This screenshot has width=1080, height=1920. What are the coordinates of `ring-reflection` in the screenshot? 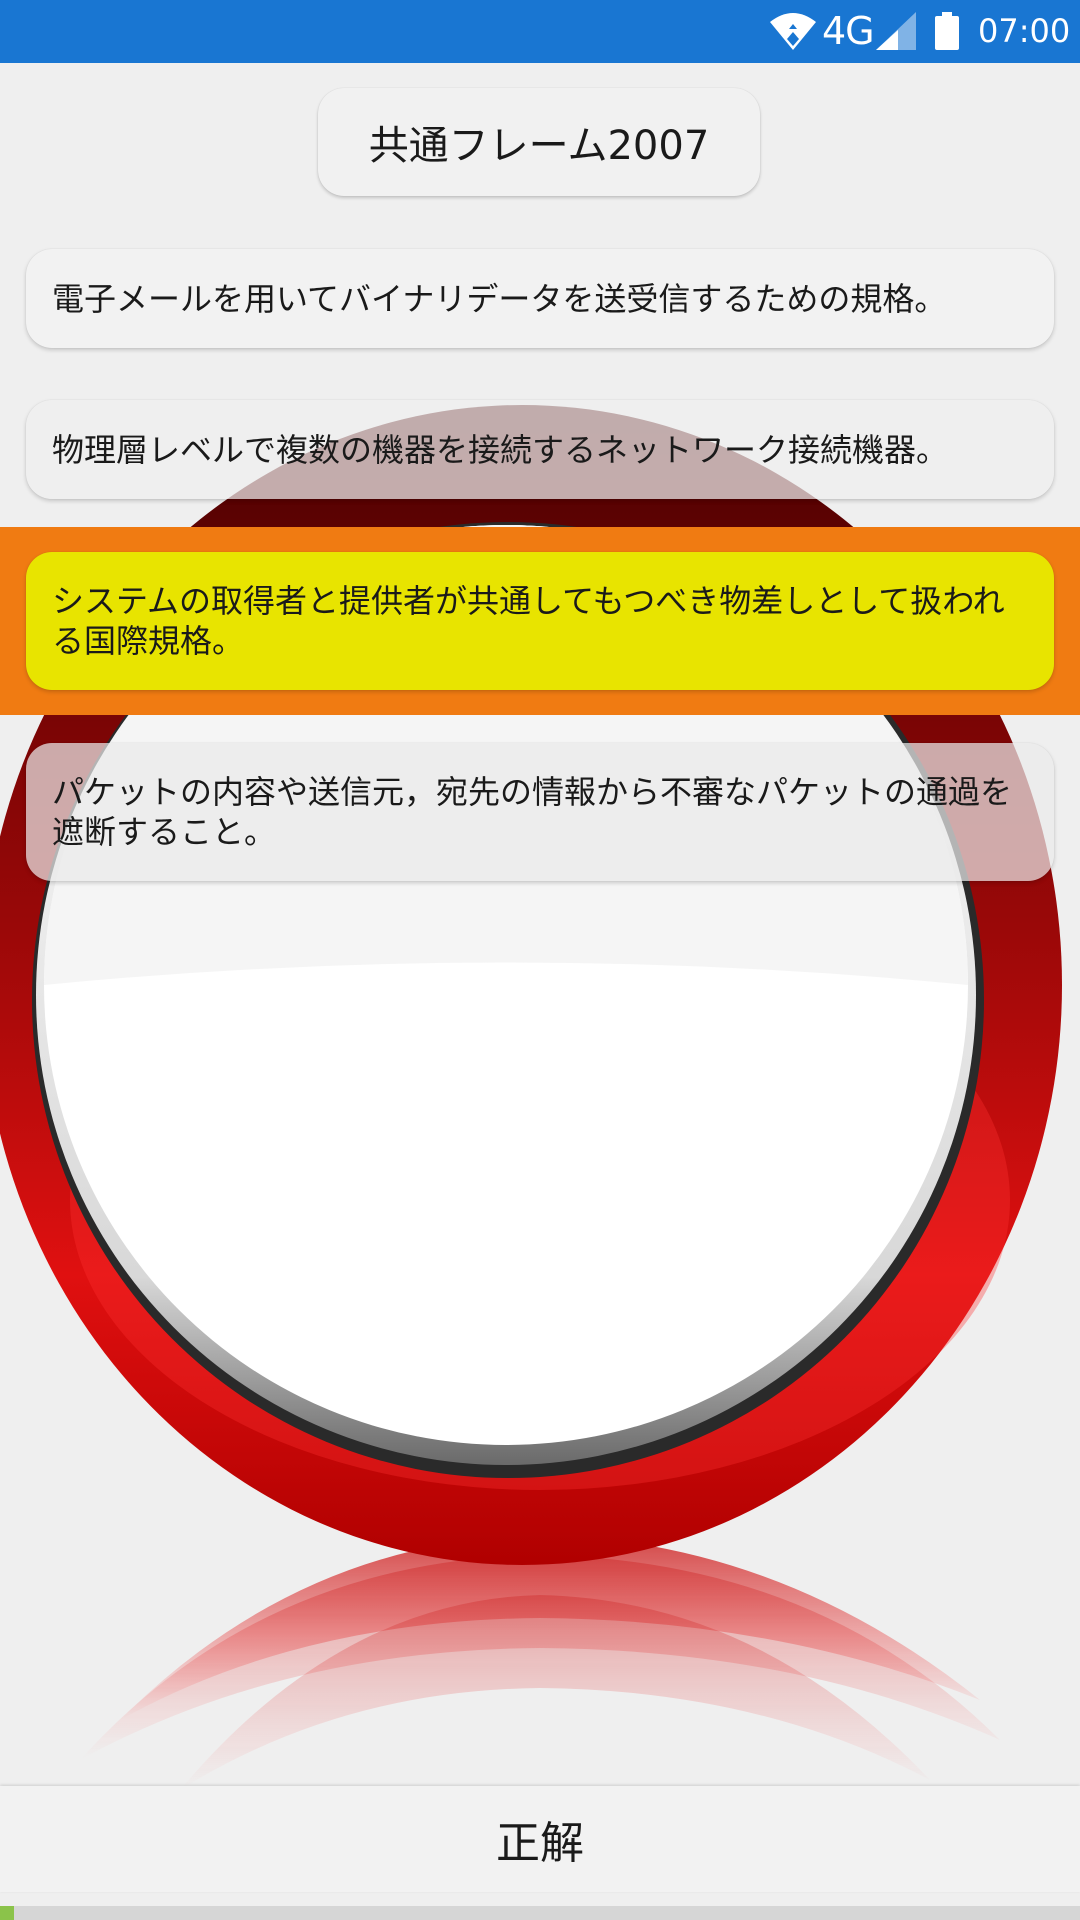 It's located at (540, 1662).